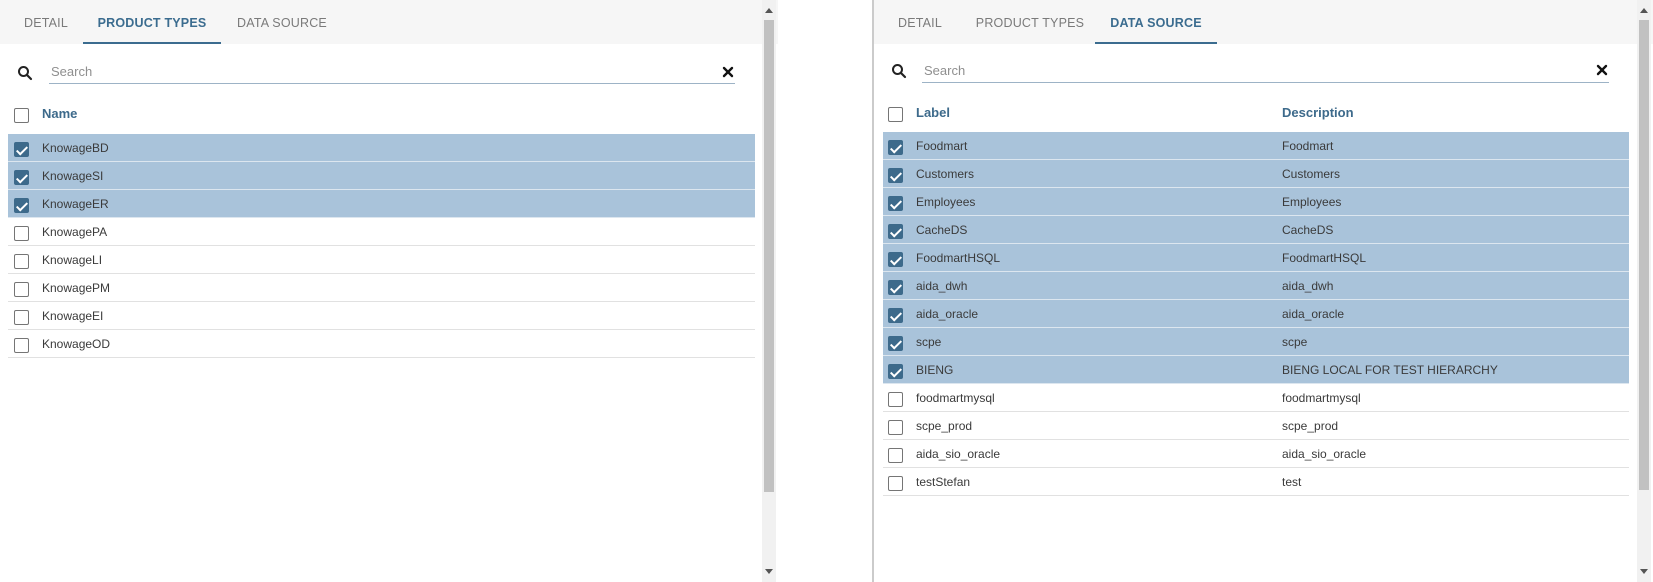  Describe the element at coordinates (381, 148) in the screenshot. I see `table-row: KnowageBD` at that location.